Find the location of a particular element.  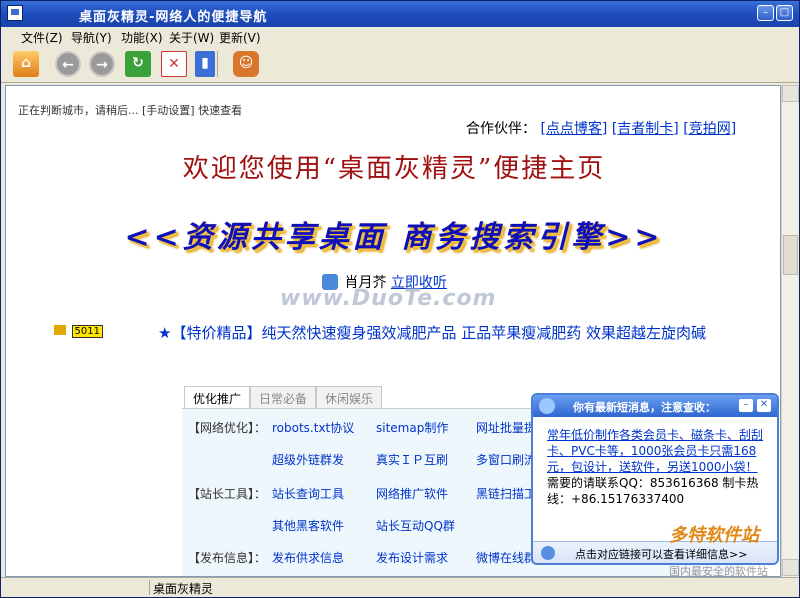

partner-link-diandian: [点点博客] is located at coordinates (573, 129).